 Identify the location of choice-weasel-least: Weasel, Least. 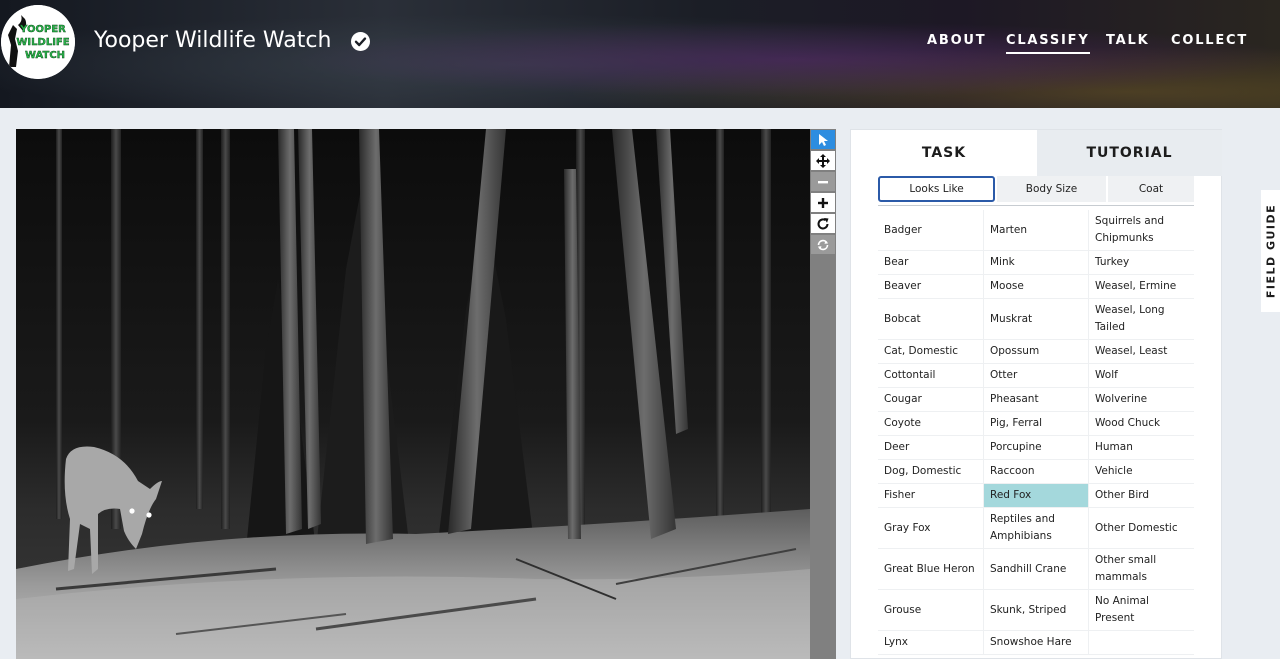
(1140, 351).